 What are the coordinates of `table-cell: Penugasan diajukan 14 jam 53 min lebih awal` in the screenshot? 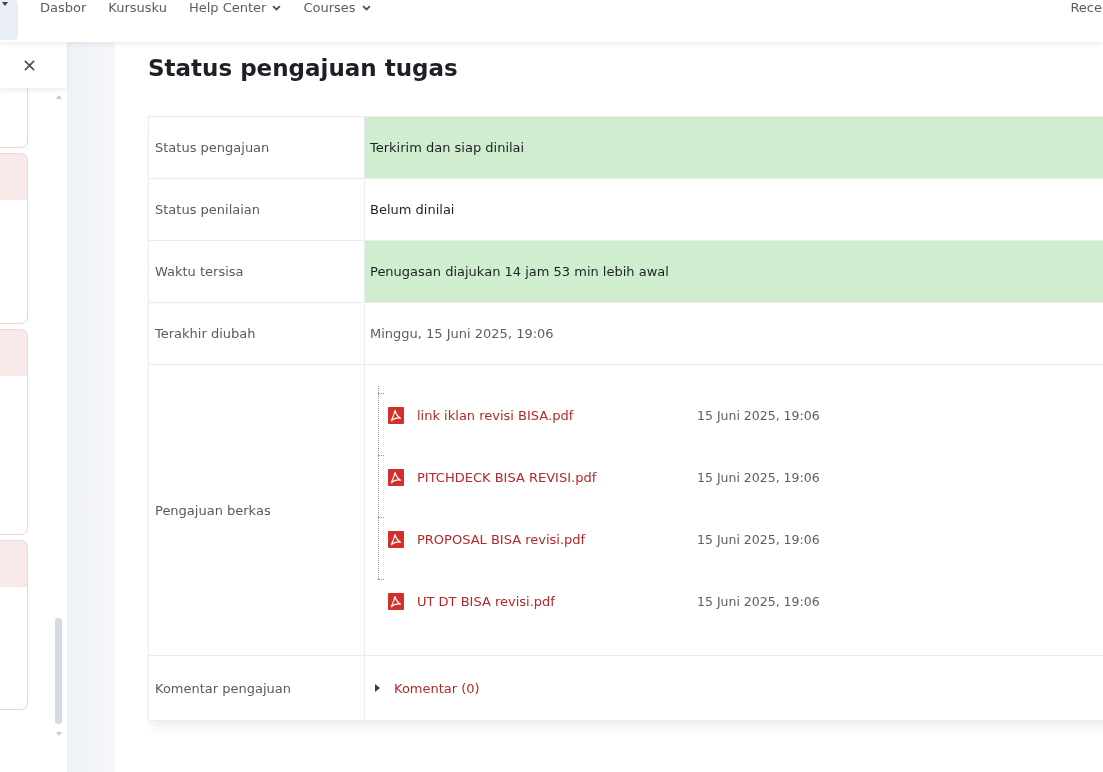 It's located at (734, 271).